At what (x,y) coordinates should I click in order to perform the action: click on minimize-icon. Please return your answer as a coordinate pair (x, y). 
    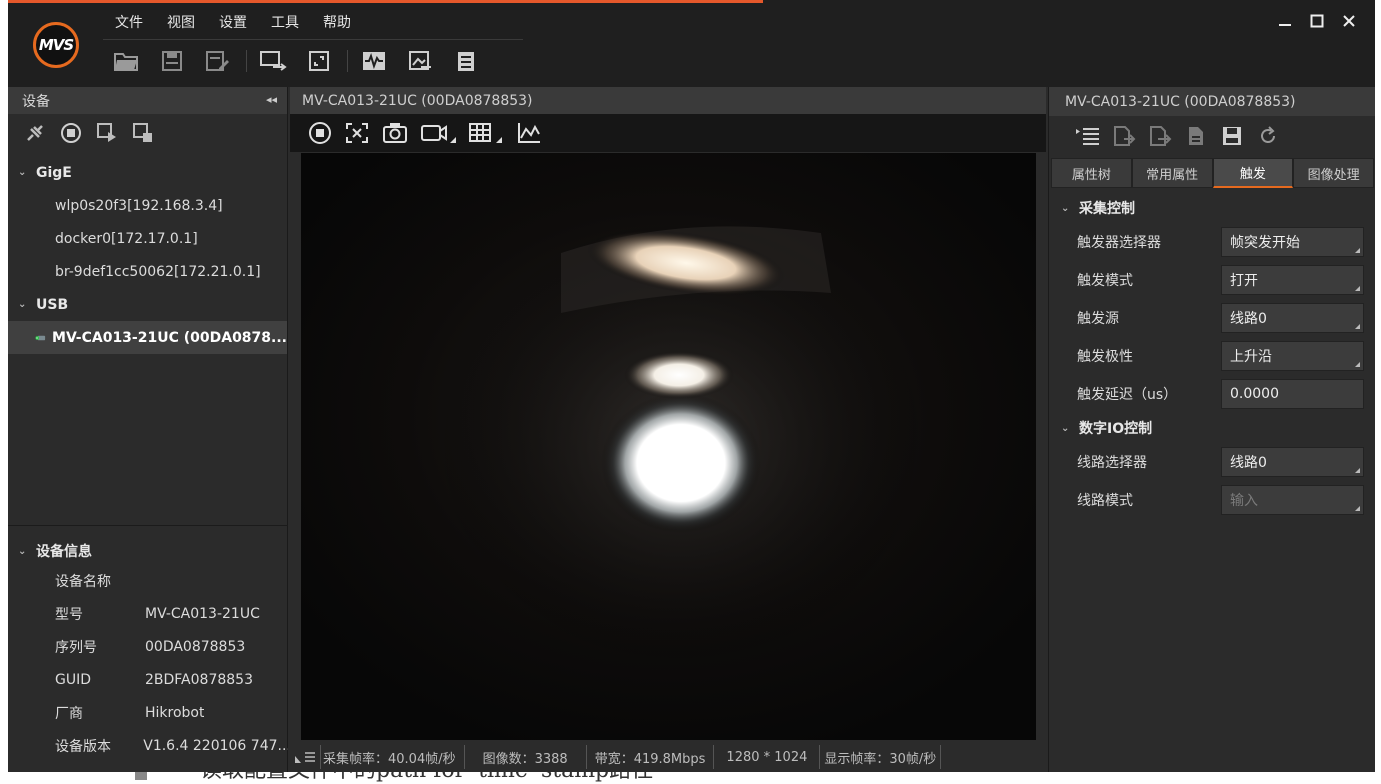
    Looking at the image, I should click on (1285, 21).